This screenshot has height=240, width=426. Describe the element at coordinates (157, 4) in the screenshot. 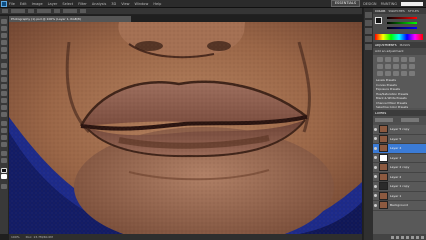

I see `menu-help: Help` at that location.